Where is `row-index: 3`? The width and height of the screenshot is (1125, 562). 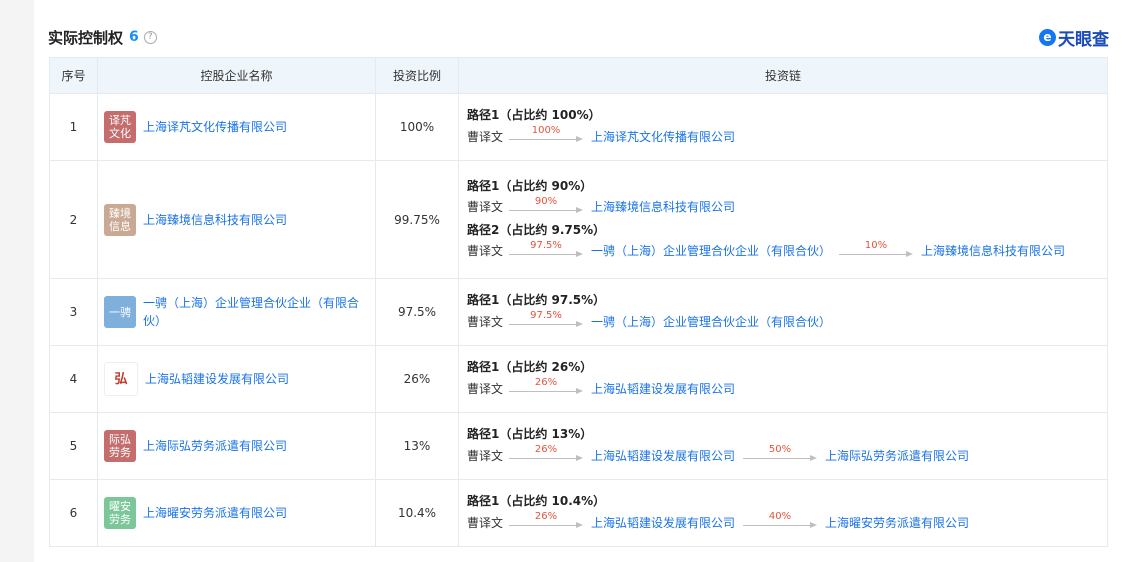 row-index: 3 is located at coordinates (73, 312).